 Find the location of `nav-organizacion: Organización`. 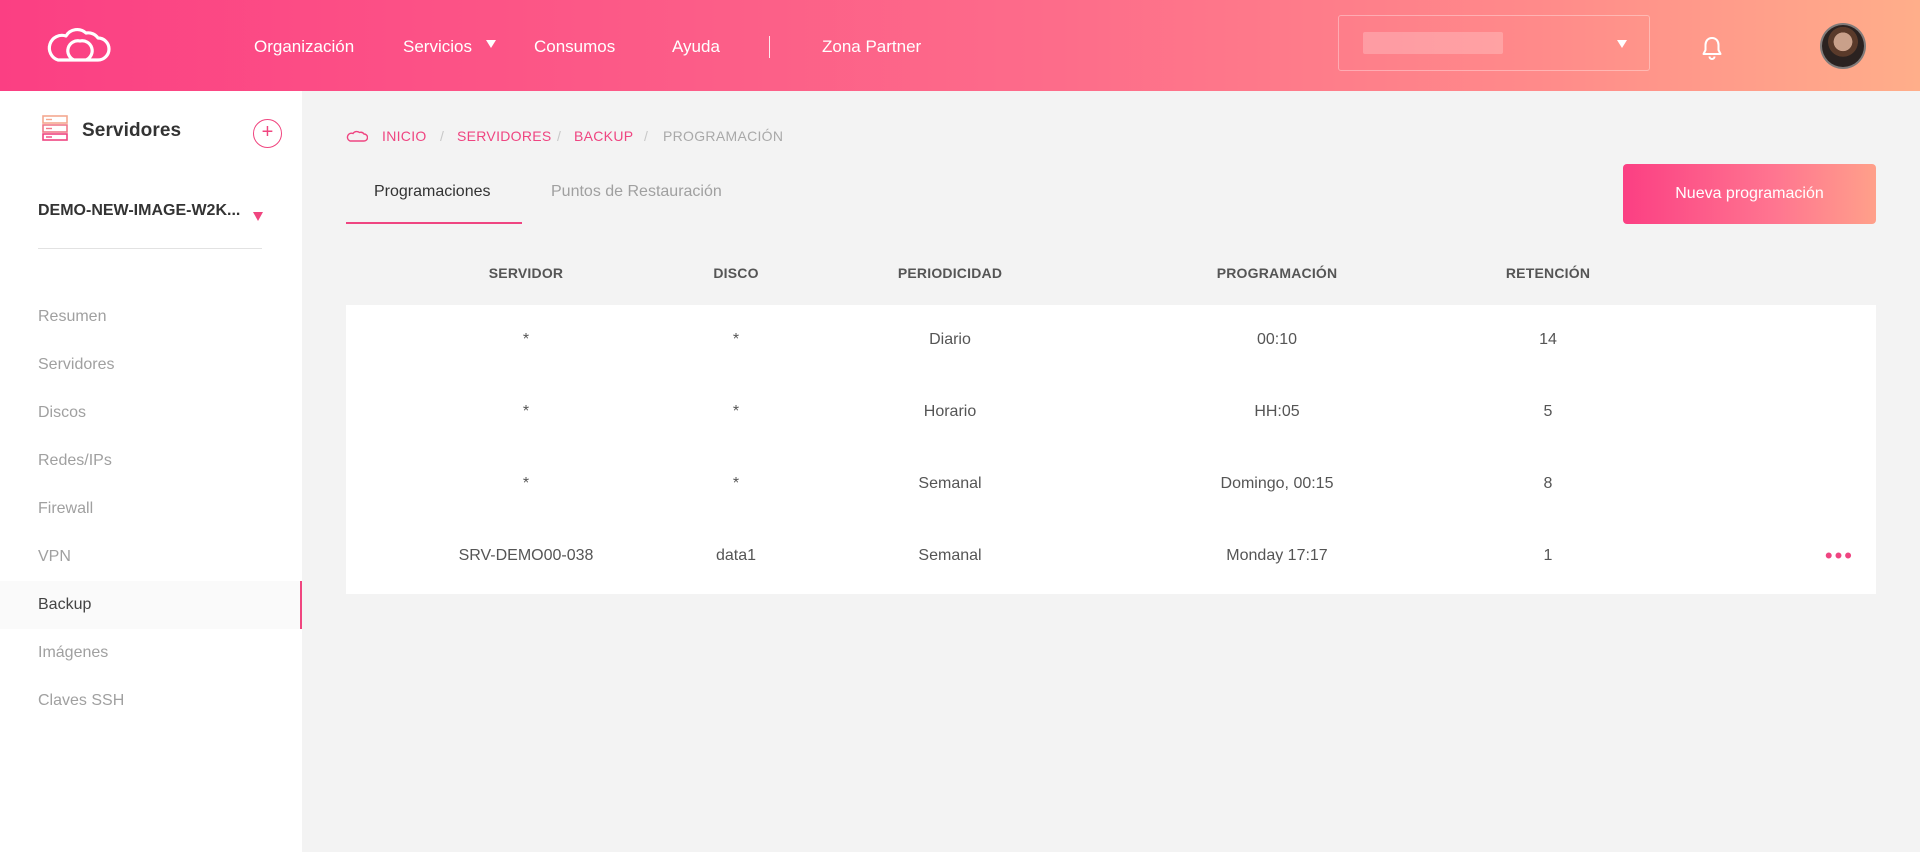

nav-organizacion: Organización is located at coordinates (304, 47).